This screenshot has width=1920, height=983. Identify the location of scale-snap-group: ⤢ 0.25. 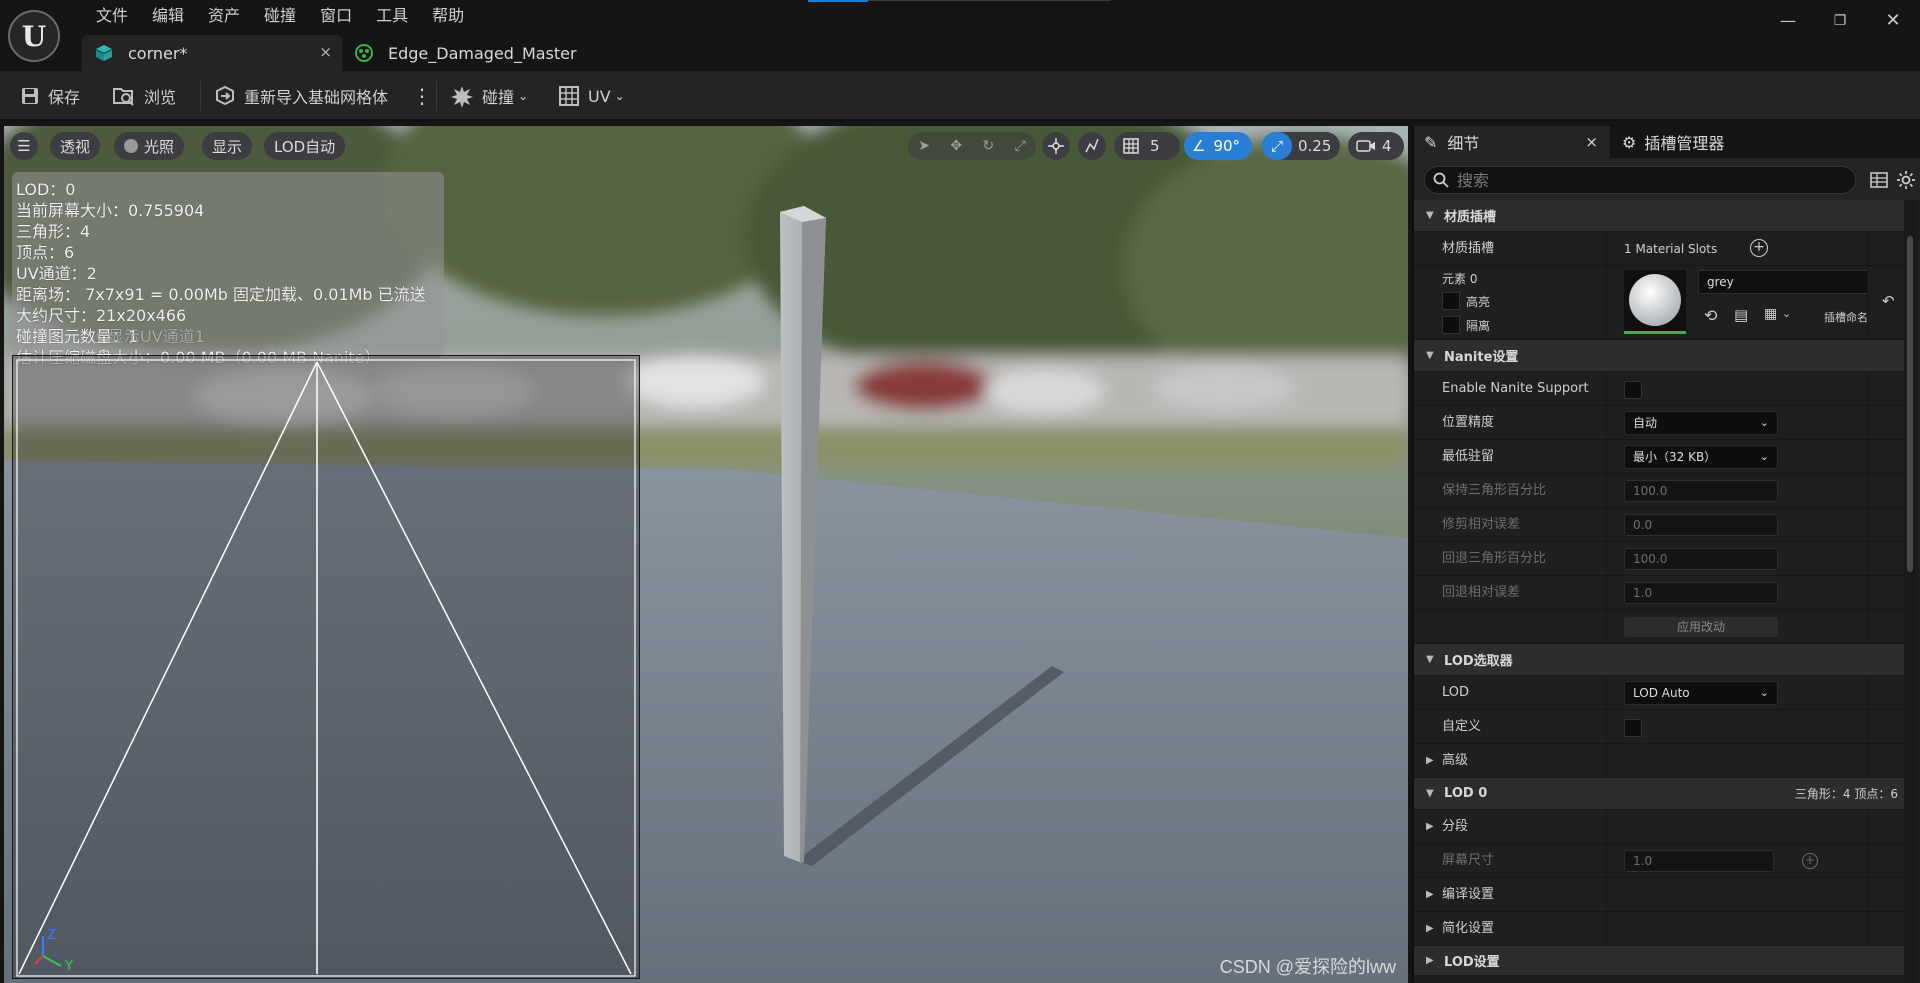
(1301, 146).